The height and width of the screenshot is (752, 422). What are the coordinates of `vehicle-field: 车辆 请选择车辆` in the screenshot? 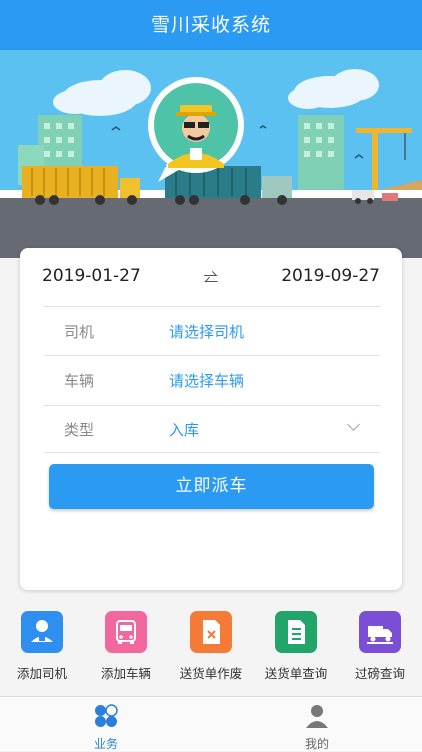 It's located at (212, 379).